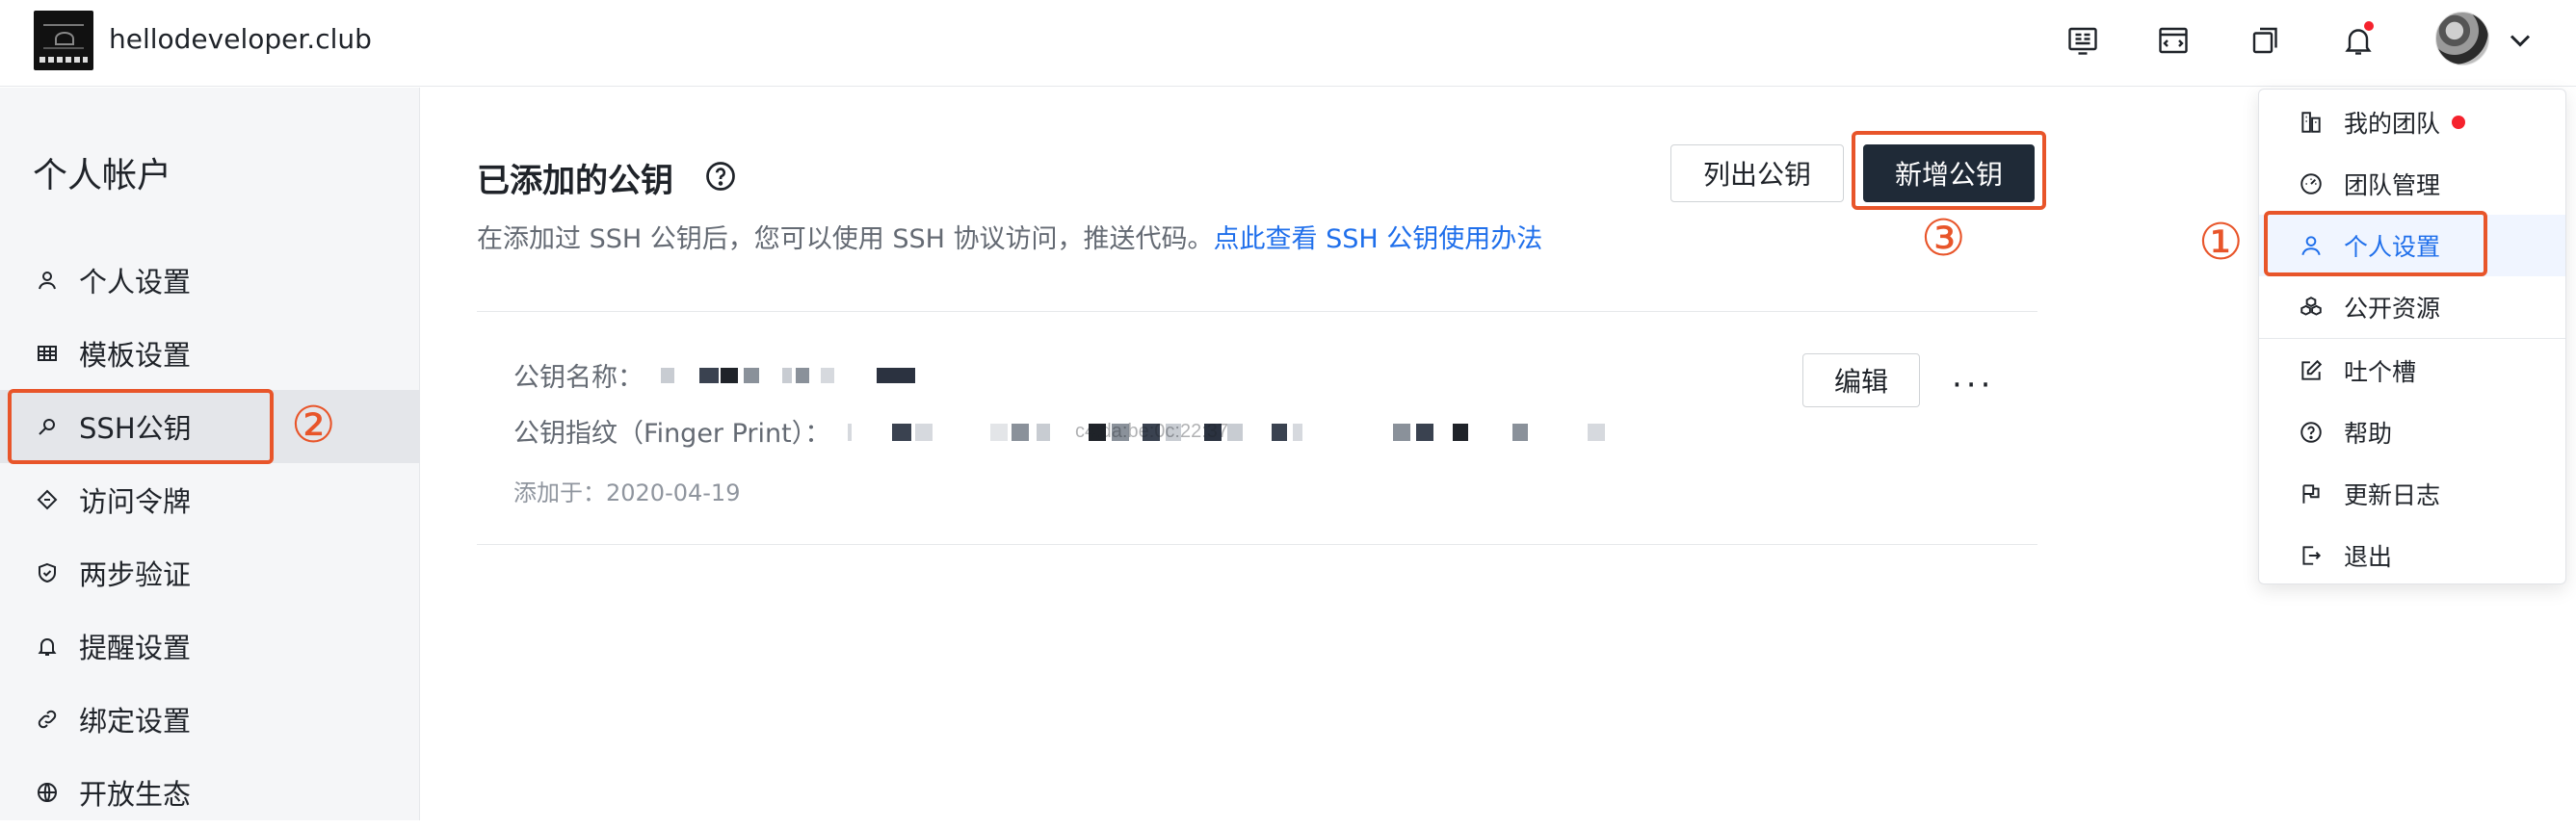 The height and width of the screenshot is (829, 2576). What do you see at coordinates (136, 282) in the screenshot?
I see `sidebar-item-label: 个人设置` at bounding box center [136, 282].